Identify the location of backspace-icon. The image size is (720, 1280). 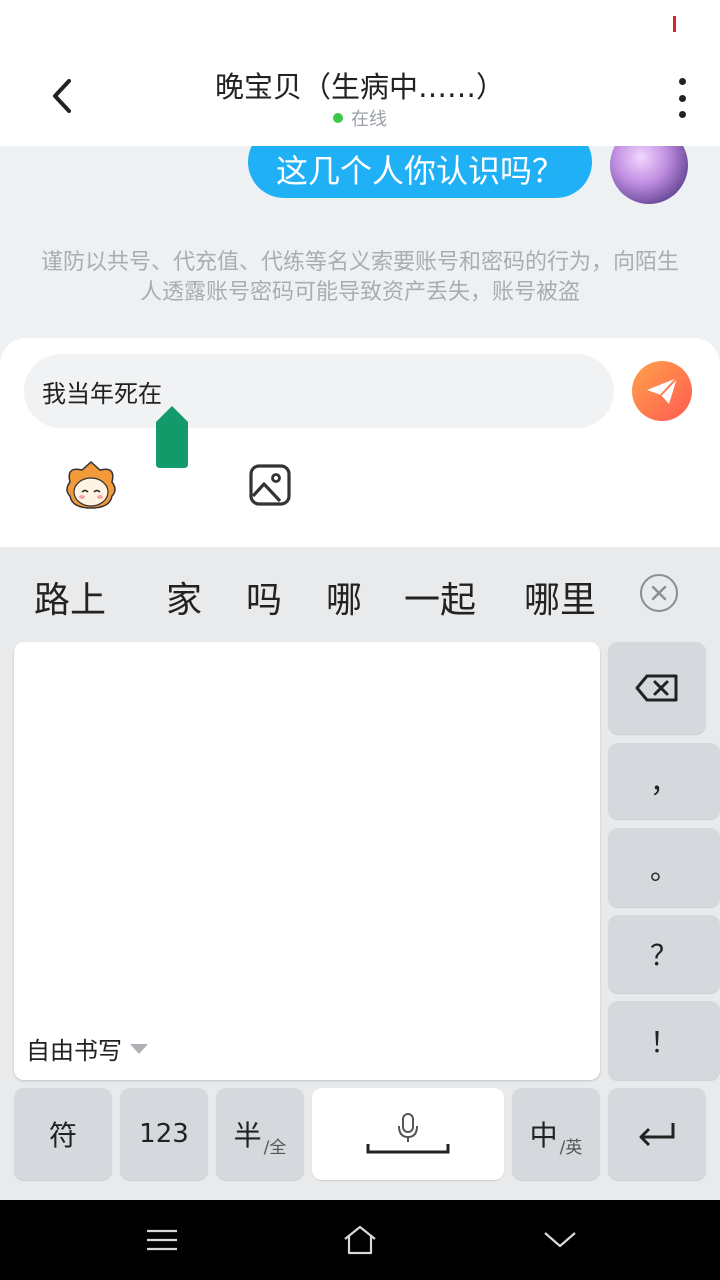
(656, 688).